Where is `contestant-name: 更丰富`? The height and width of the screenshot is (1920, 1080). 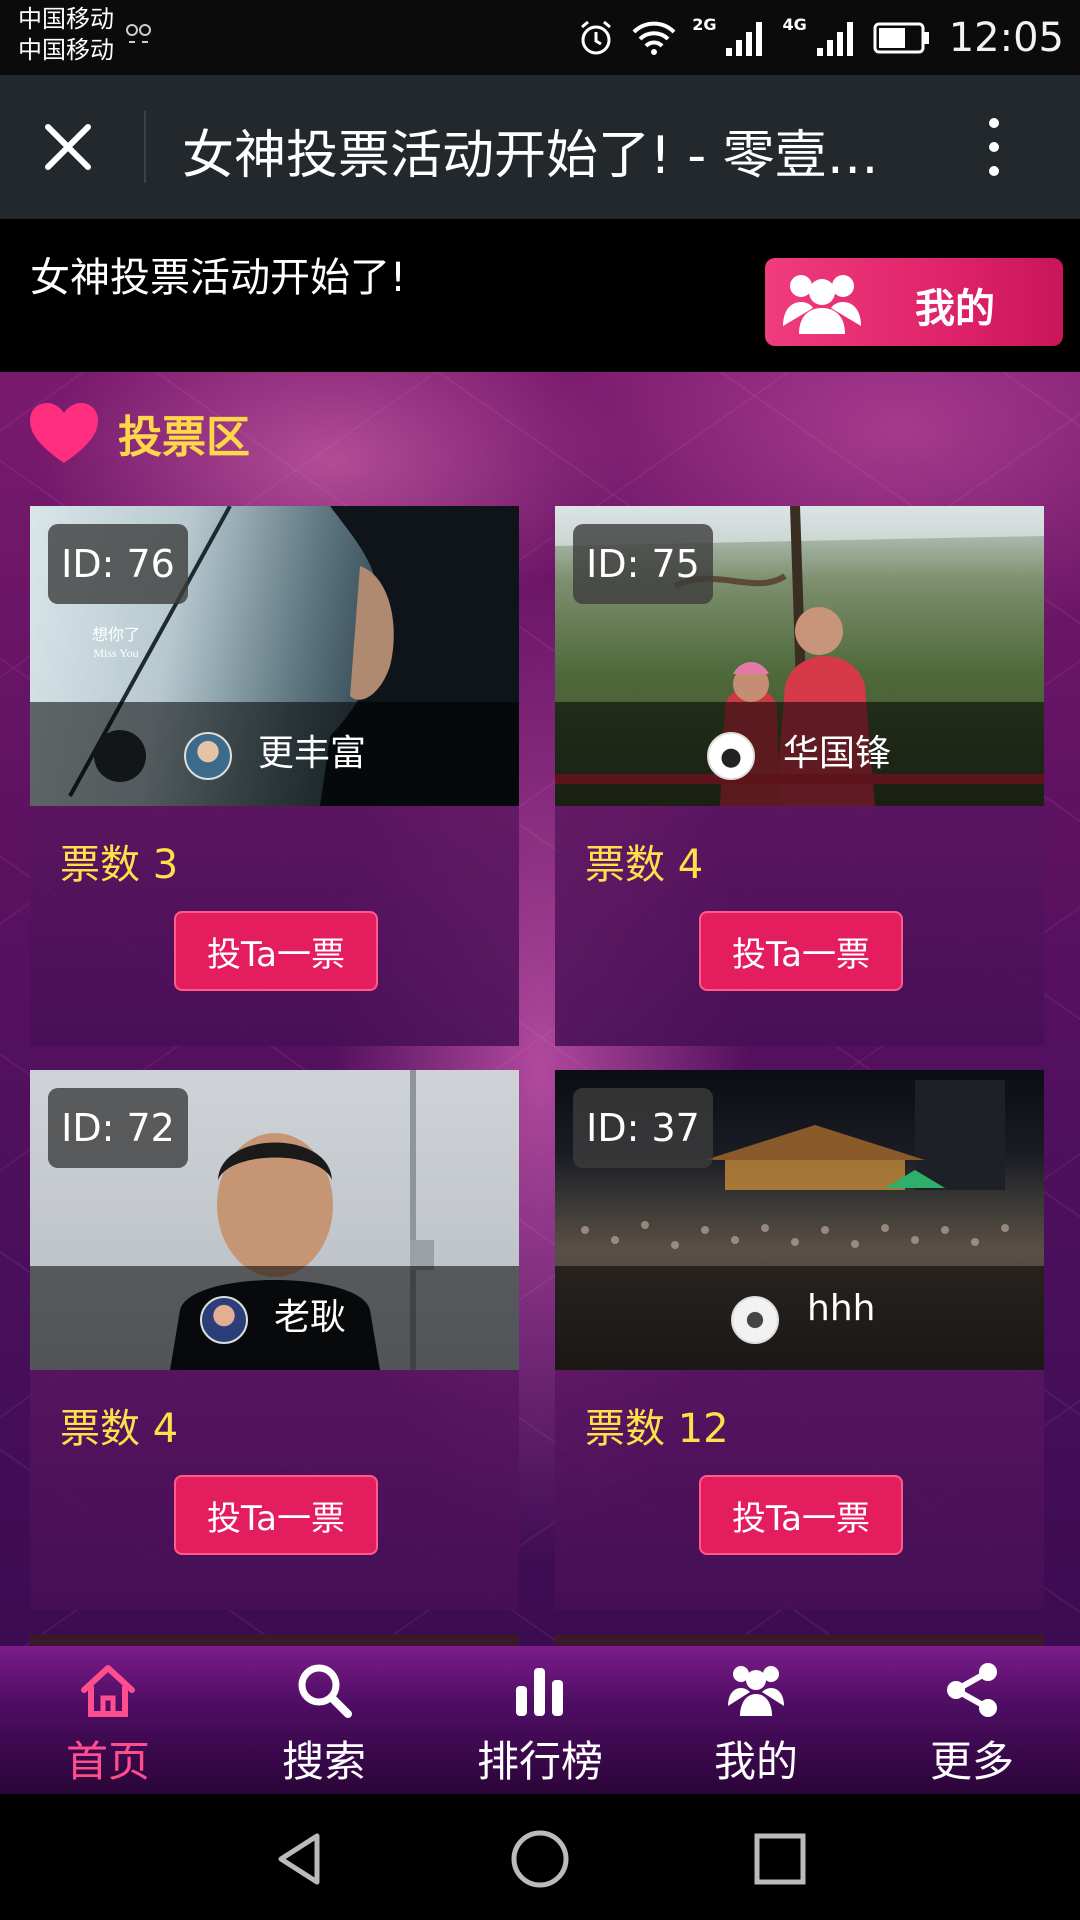 contestant-name: 更丰富 is located at coordinates (312, 753).